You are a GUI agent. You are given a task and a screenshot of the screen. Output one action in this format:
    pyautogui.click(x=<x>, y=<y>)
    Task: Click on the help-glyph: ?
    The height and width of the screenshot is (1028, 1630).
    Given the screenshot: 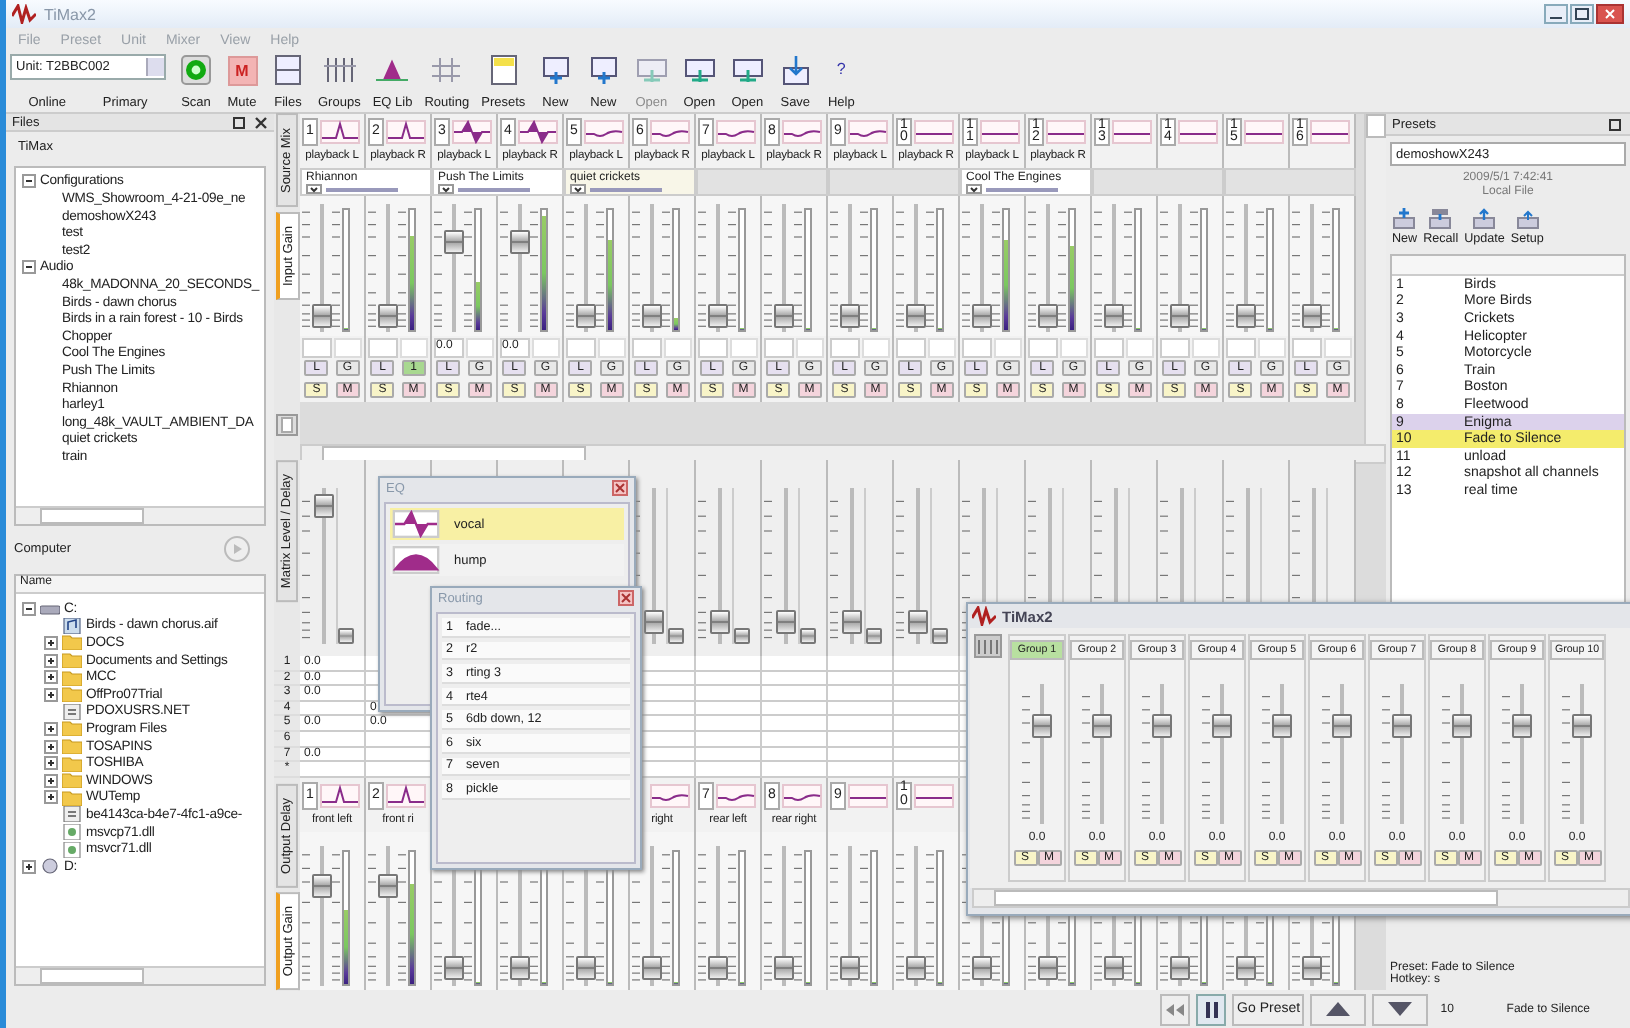 What is the action you would take?
    pyautogui.click(x=841, y=70)
    